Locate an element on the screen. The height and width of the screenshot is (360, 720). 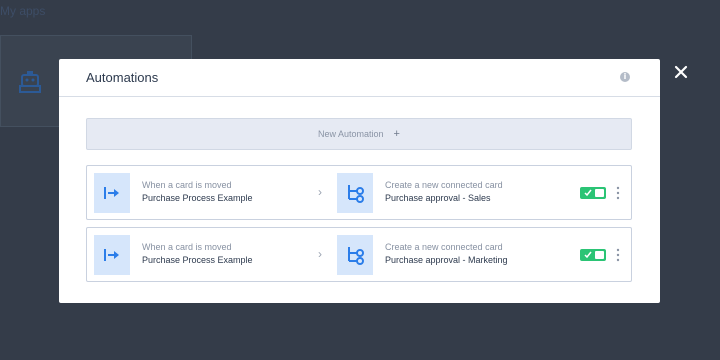
close-icon is located at coordinates (681, 72).